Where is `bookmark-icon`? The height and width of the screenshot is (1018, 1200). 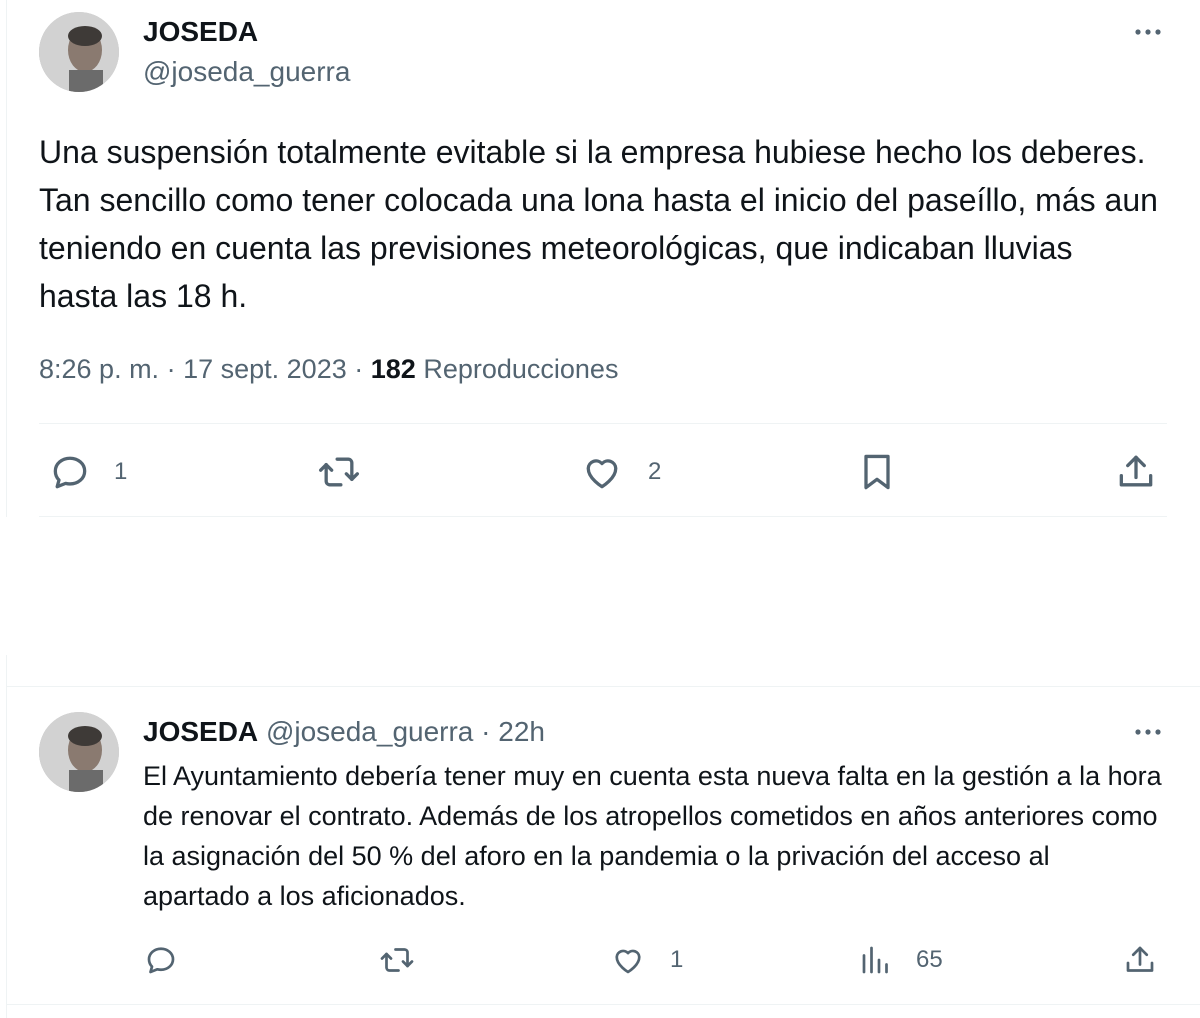
bookmark-icon is located at coordinates (877, 472).